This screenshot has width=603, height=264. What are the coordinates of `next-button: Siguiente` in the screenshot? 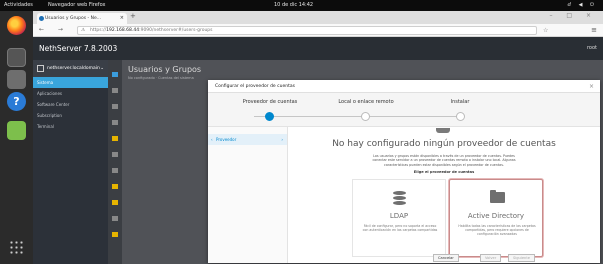 It's located at (521, 258).